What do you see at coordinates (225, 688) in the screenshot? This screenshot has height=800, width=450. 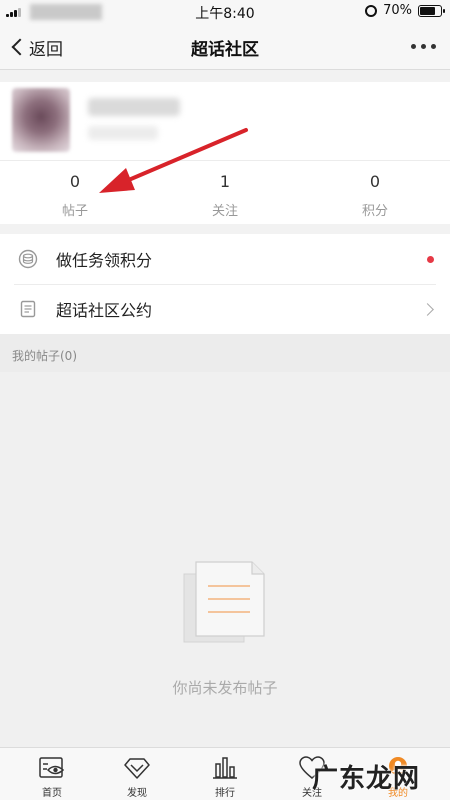 I see `empty-message: 你尚未发布帖子` at bounding box center [225, 688].